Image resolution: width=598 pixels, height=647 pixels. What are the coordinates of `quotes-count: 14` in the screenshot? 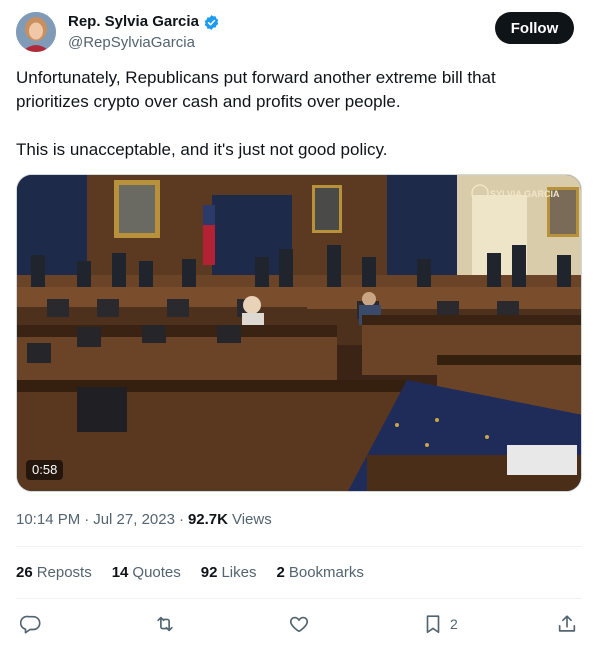 It's located at (120, 572).